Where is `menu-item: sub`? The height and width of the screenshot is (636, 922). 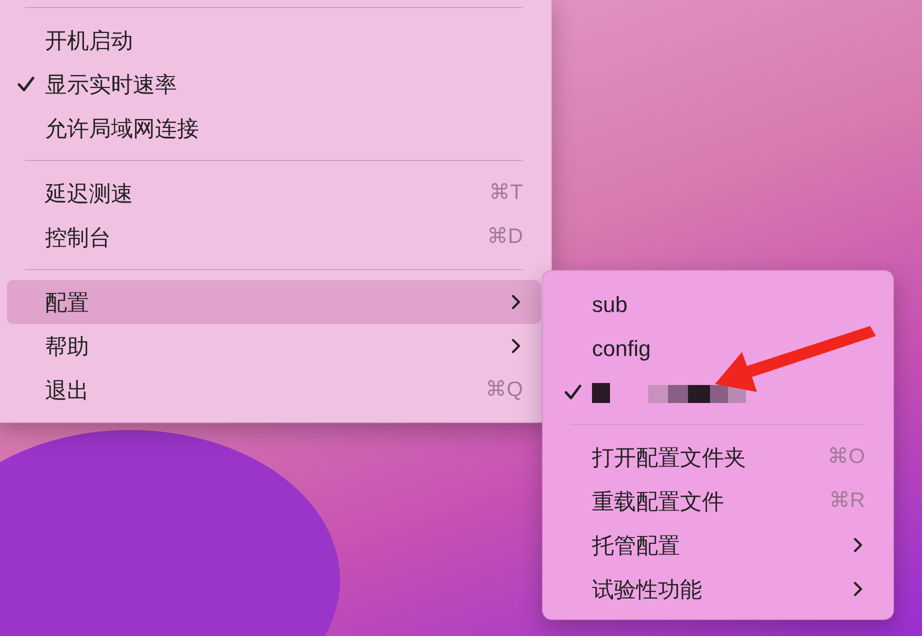 menu-item: sub is located at coordinates (718, 304).